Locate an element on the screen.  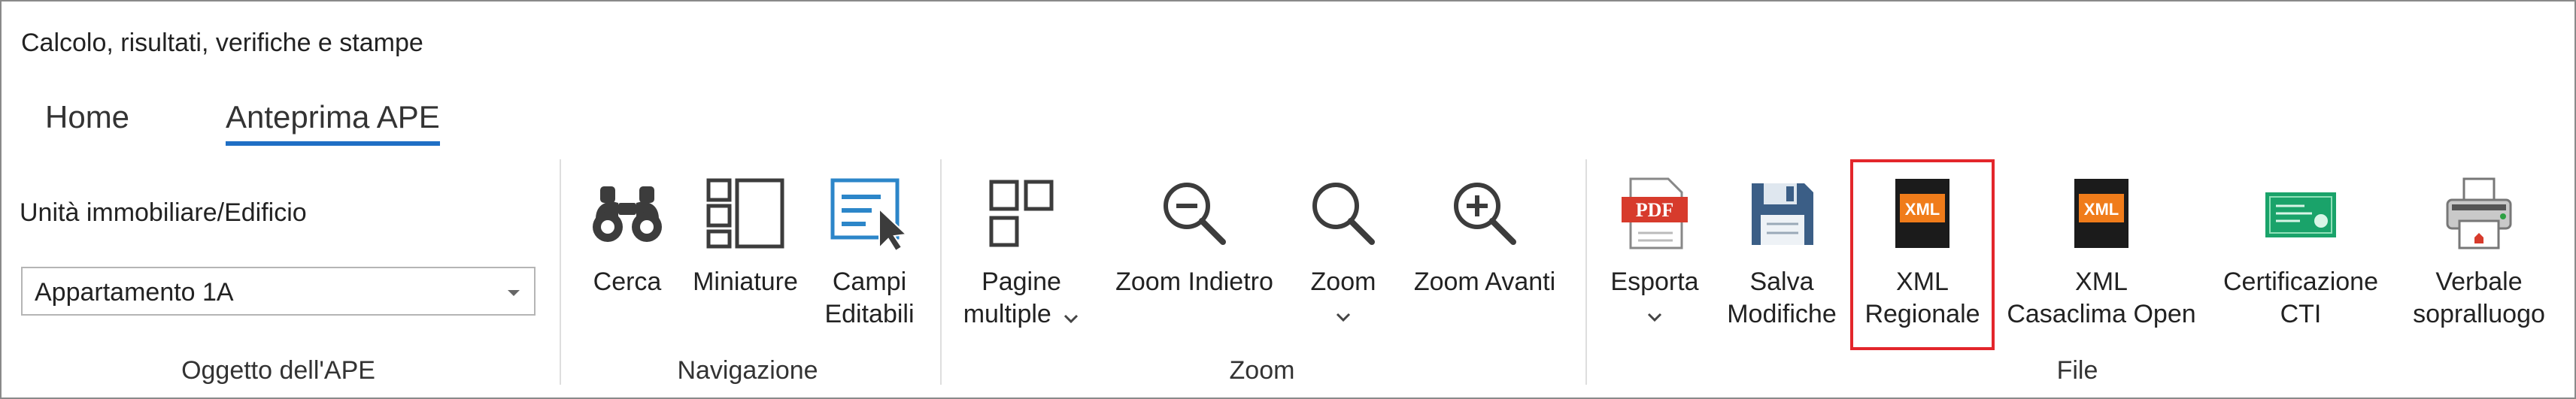
zoom-avanti-label: Zoom Avanti is located at coordinates (1484, 282).